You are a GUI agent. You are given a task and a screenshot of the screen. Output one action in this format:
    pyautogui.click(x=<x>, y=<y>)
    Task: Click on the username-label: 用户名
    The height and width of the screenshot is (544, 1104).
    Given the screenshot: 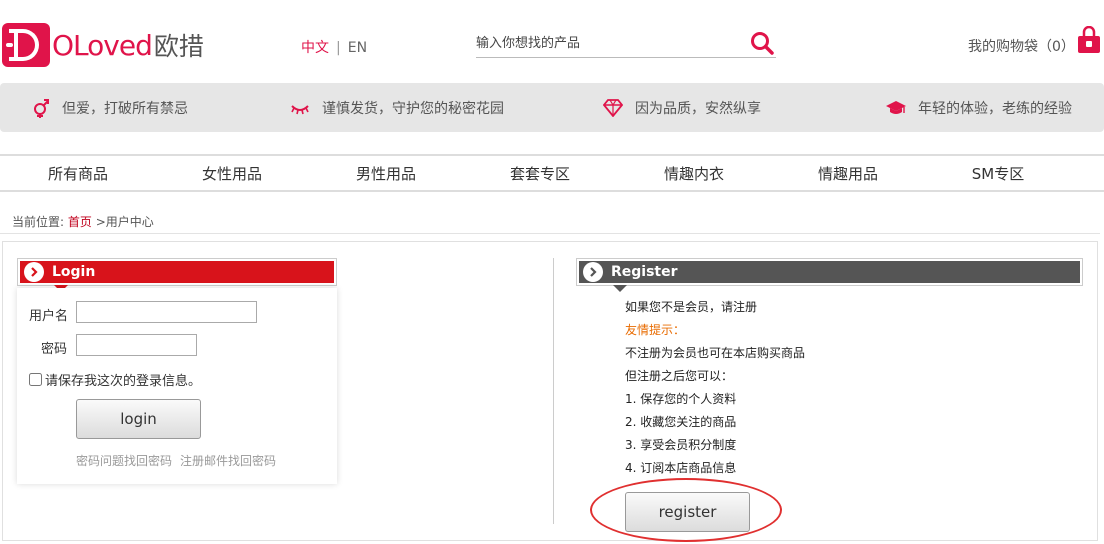 What is the action you would take?
    pyautogui.click(x=49, y=316)
    